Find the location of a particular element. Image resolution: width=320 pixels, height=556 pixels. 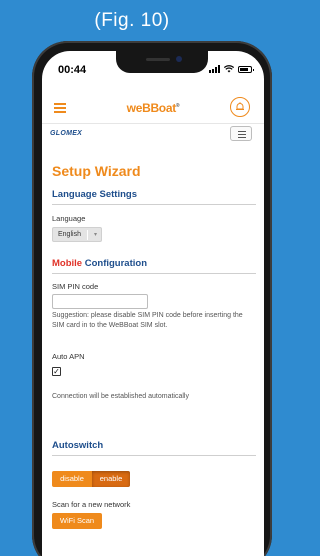

language-value: English is located at coordinates (69, 234).